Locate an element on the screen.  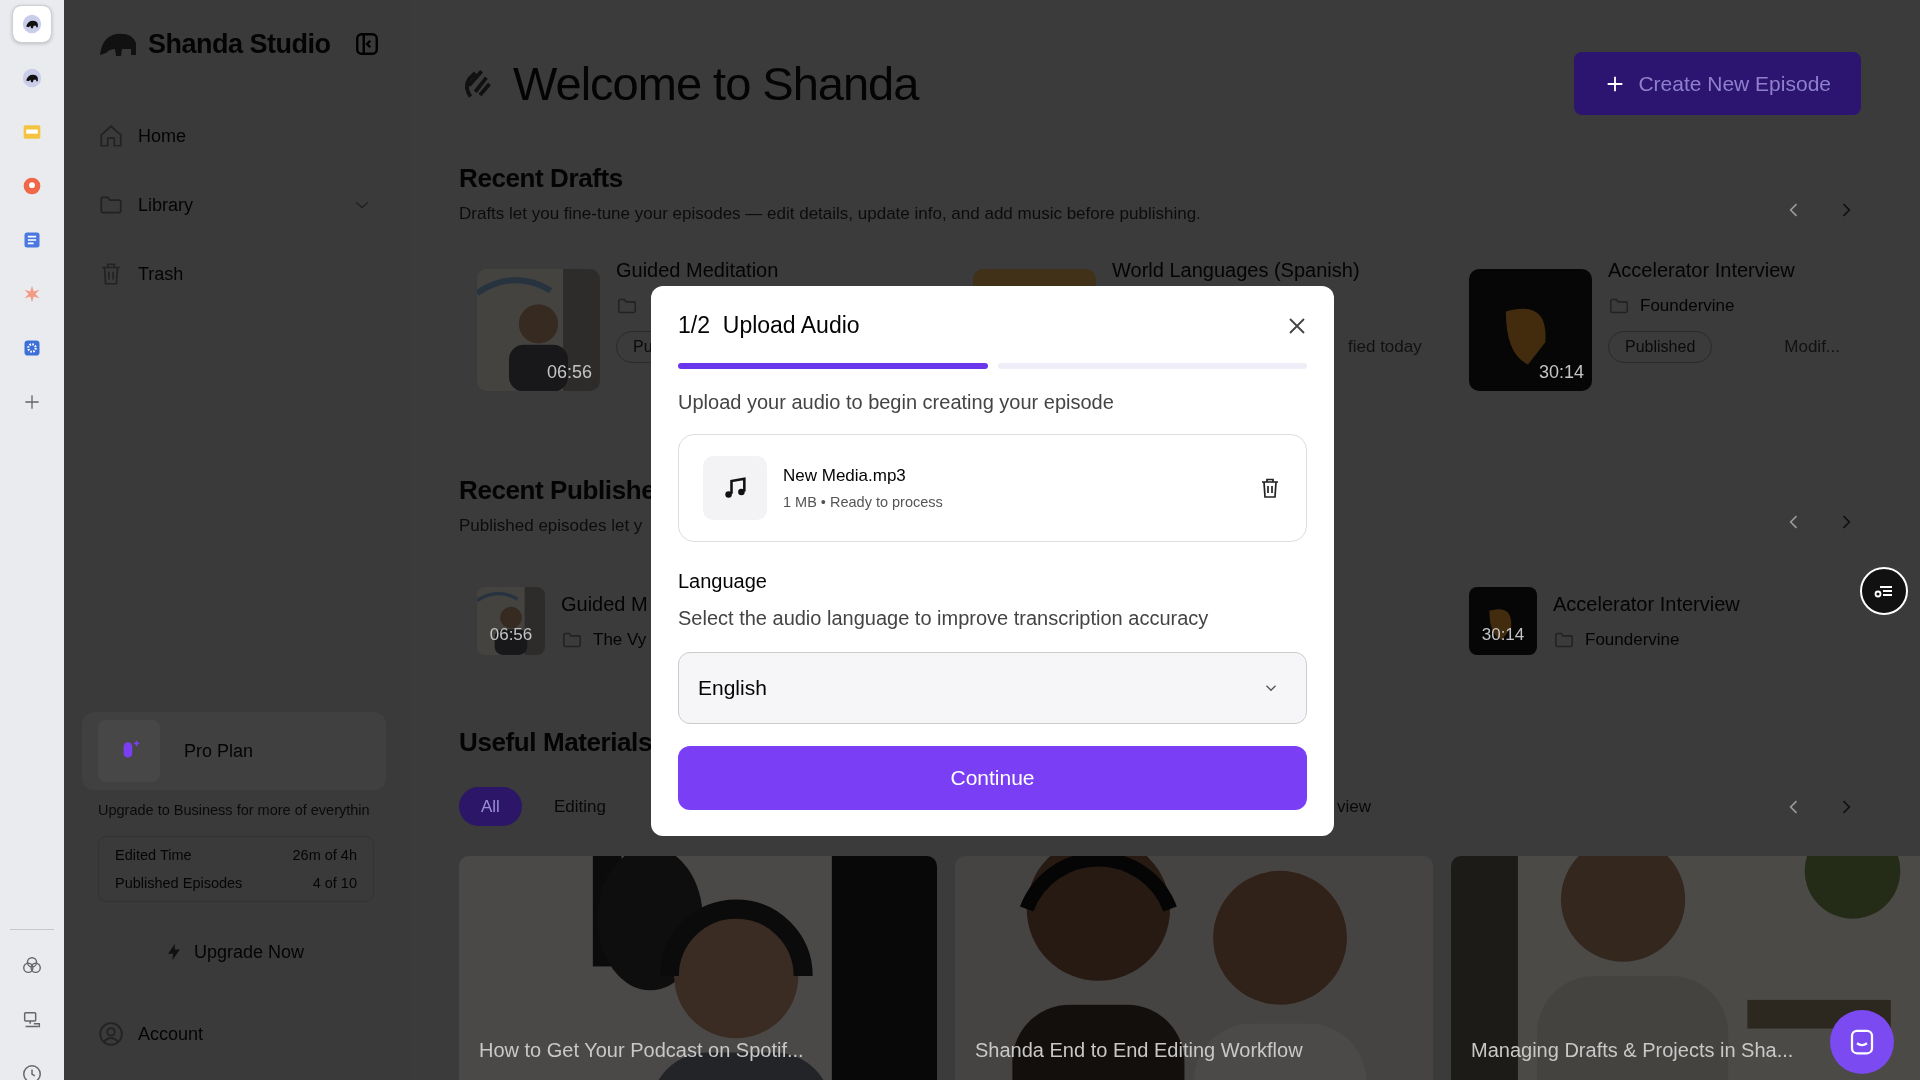
field-hint: Select the audio language to improve transcription accuracy is located at coordinates (944, 618).